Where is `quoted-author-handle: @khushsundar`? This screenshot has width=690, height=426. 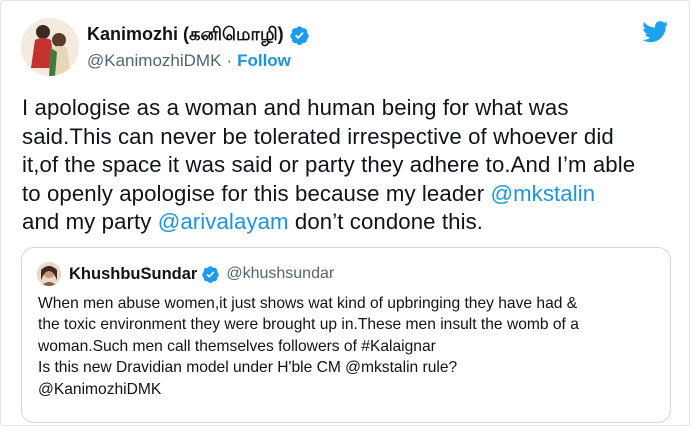 quoted-author-handle: @khushsundar is located at coordinates (280, 273).